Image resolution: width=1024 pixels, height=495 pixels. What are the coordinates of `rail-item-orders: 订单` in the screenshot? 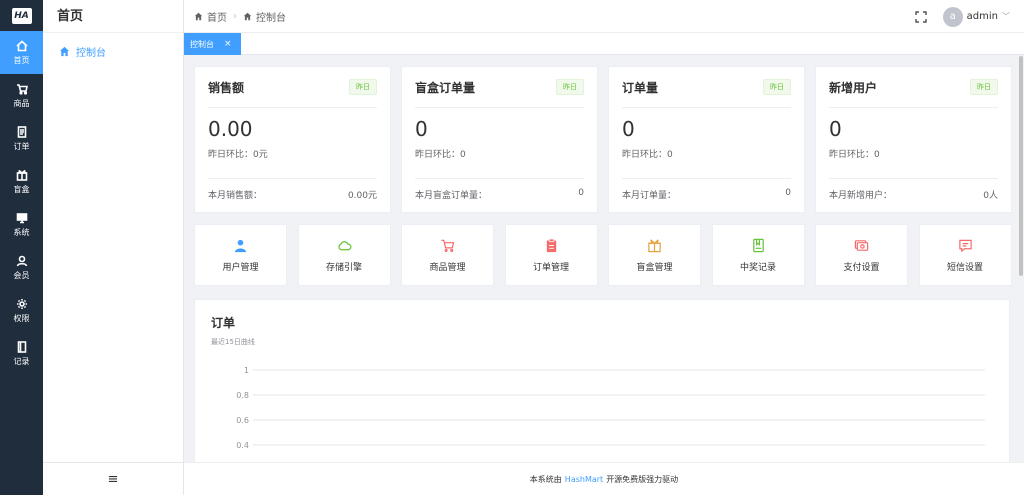 It's located at (21, 138).